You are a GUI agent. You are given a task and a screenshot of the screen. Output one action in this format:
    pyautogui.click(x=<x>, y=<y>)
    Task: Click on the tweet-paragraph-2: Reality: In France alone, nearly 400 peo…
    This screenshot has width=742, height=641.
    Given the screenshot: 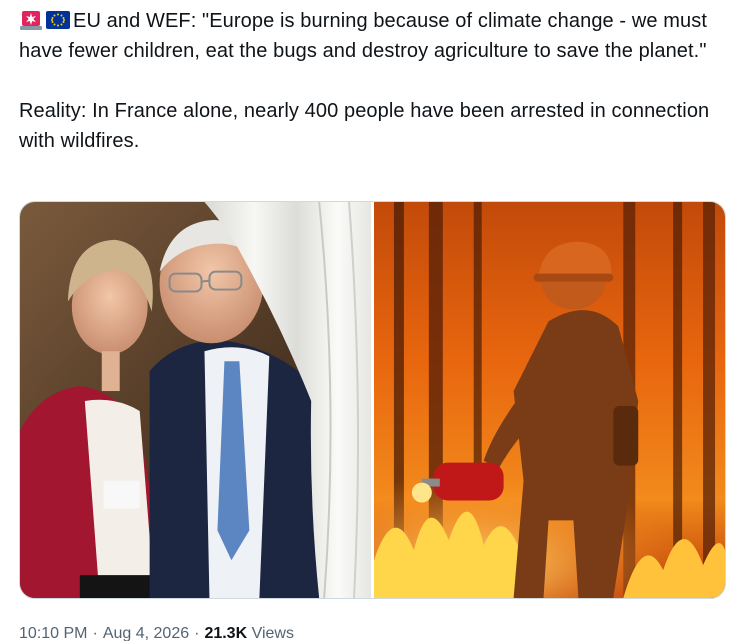 What is the action you would take?
    pyautogui.click(x=364, y=126)
    